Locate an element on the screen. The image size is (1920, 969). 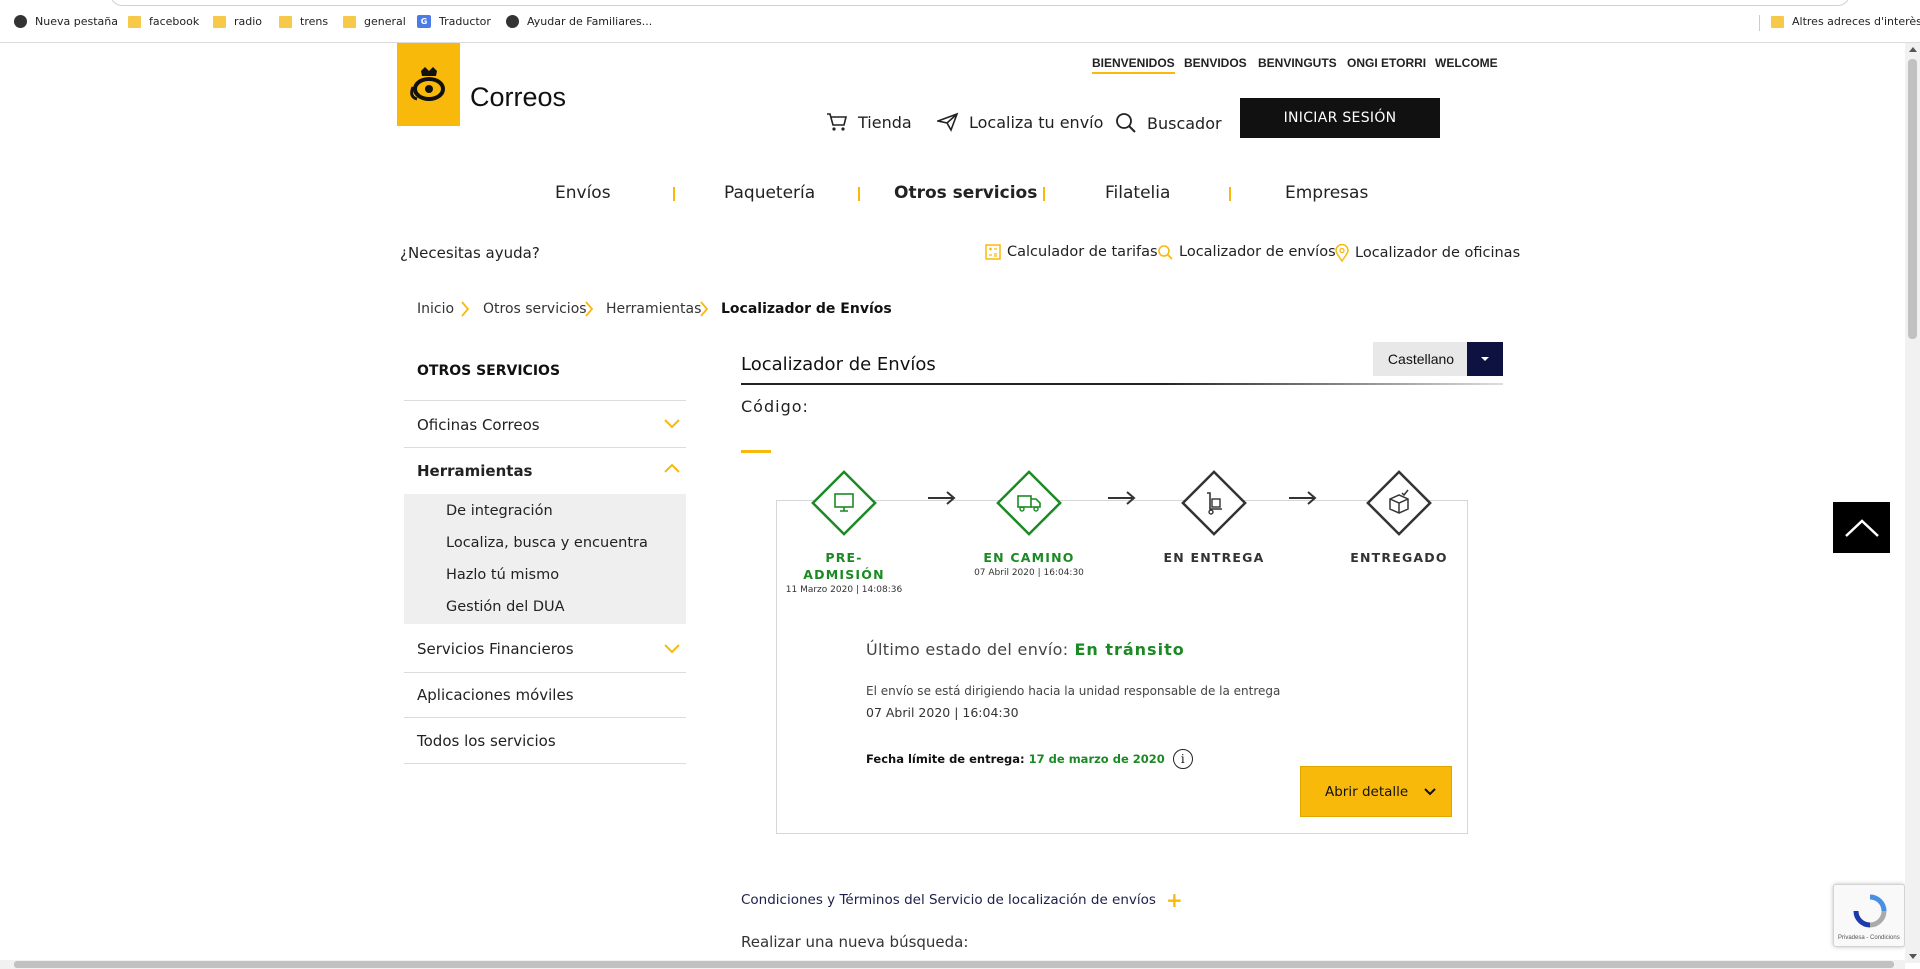
step-en-camino: EN CAMINO 07 Abril 2020 | 16:04:30 is located at coordinates (1029, 523).